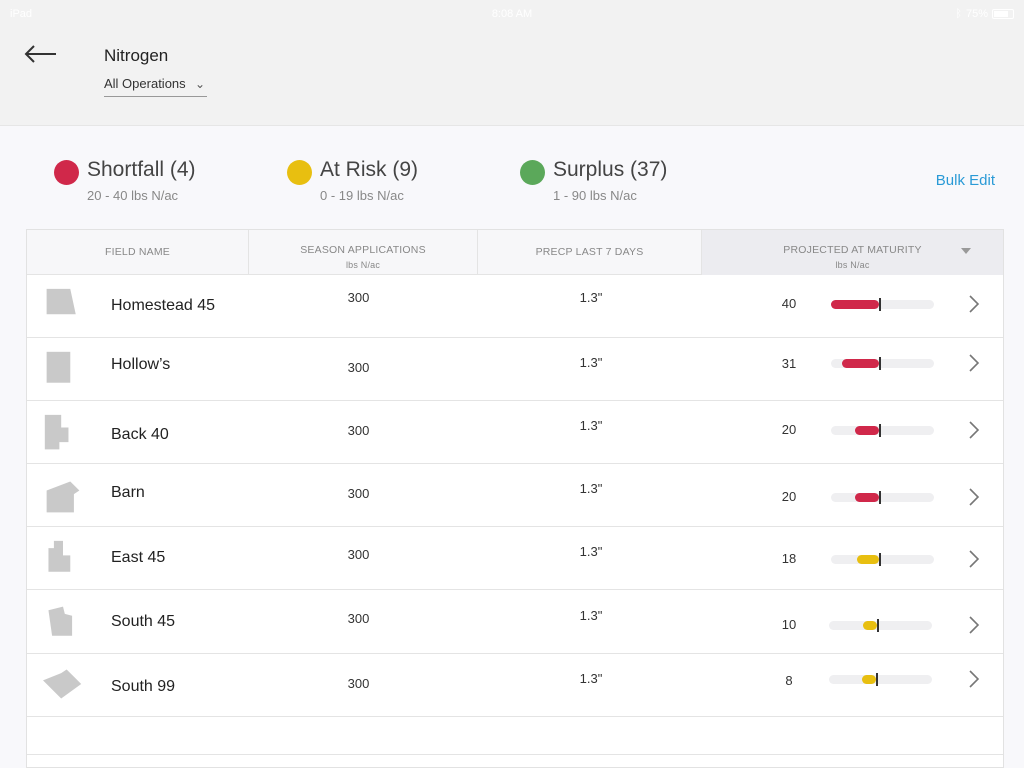 This screenshot has width=1024, height=768. I want to click on table-row: Hollow’s 300 1.3" 31, so click(515, 369).